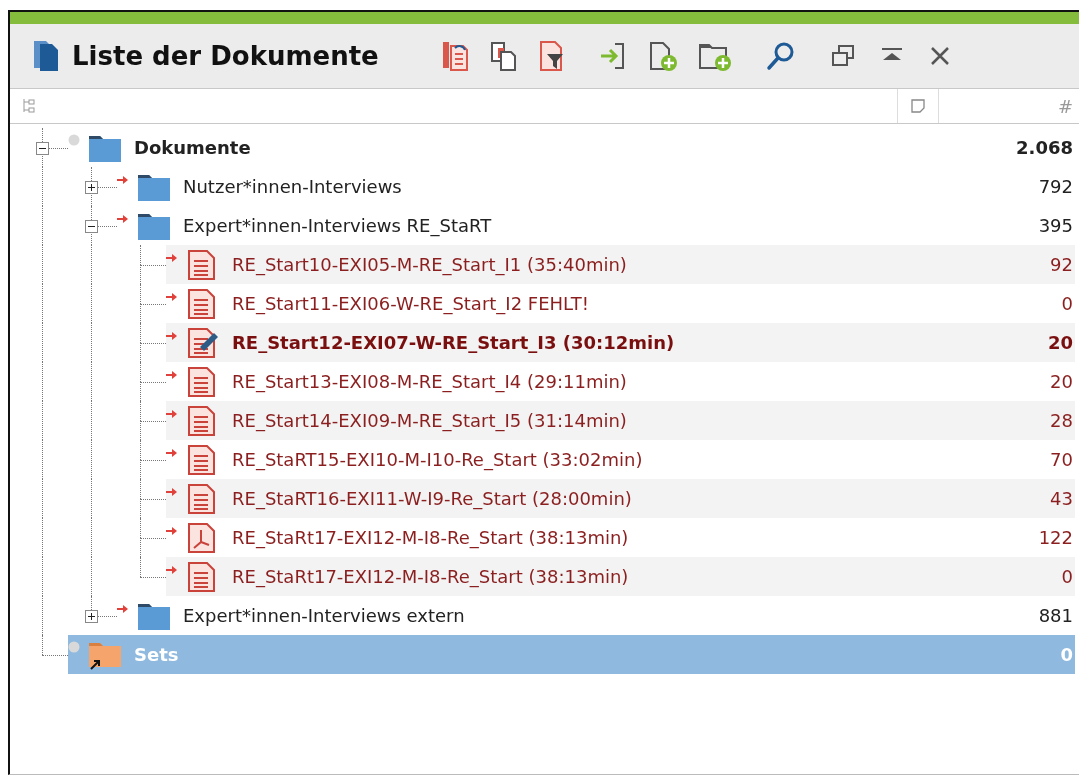  Describe the element at coordinates (429, 420) in the screenshot. I see `tree-item-label: RE_Start14-EXI09-M-RE_Start_I5 (31:14min)` at that location.